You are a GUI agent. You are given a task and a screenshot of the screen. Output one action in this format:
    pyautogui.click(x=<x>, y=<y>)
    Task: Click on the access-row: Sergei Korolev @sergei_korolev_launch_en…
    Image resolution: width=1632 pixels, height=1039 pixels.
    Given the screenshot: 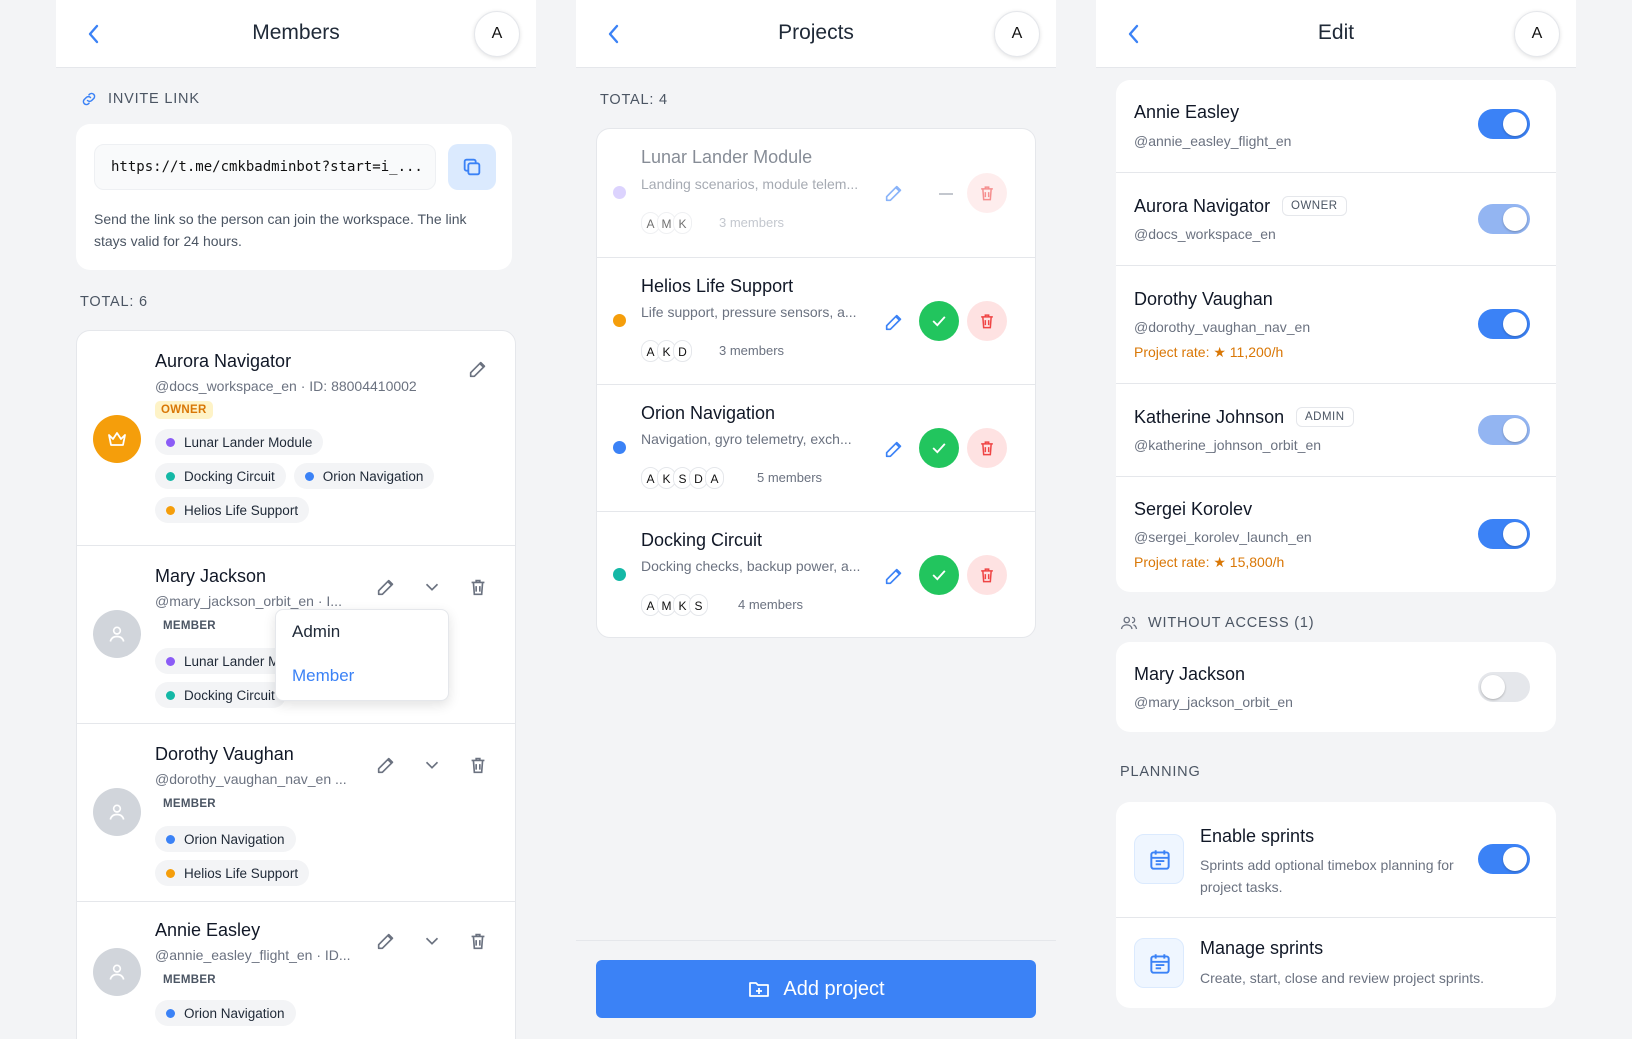 What is the action you would take?
    pyautogui.click(x=1336, y=534)
    